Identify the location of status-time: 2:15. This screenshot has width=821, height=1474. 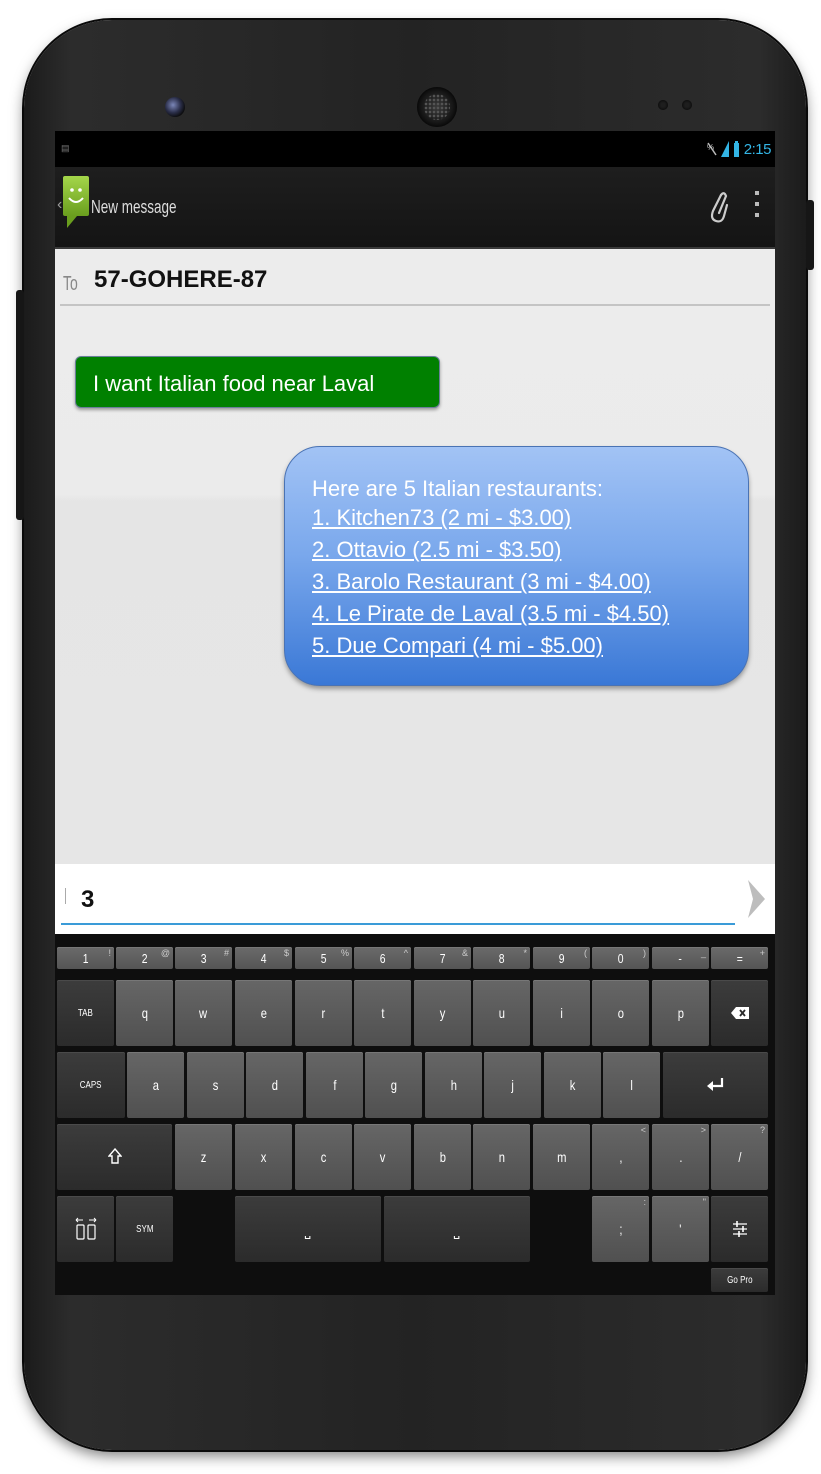
(757, 149).